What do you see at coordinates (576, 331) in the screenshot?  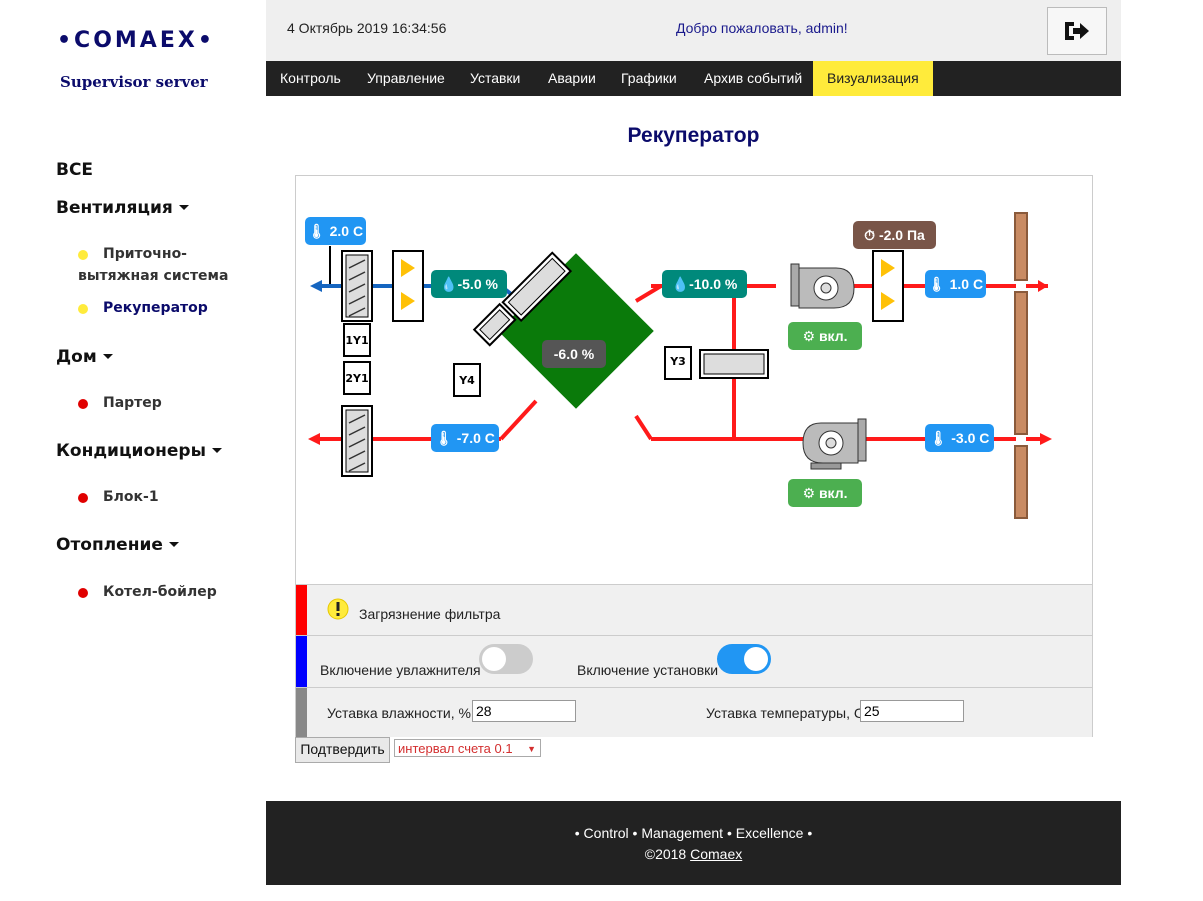 I see `recuperator-core` at bounding box center [576, 331].